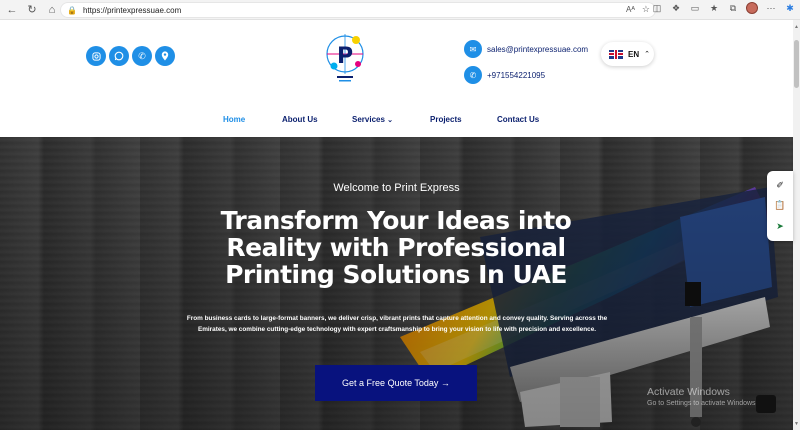 The height and width of the screenshot is (430, 800). Describe the element at coordinates (32, 10) in the screenshot. I see `refresh-icon: ↻` at that location.